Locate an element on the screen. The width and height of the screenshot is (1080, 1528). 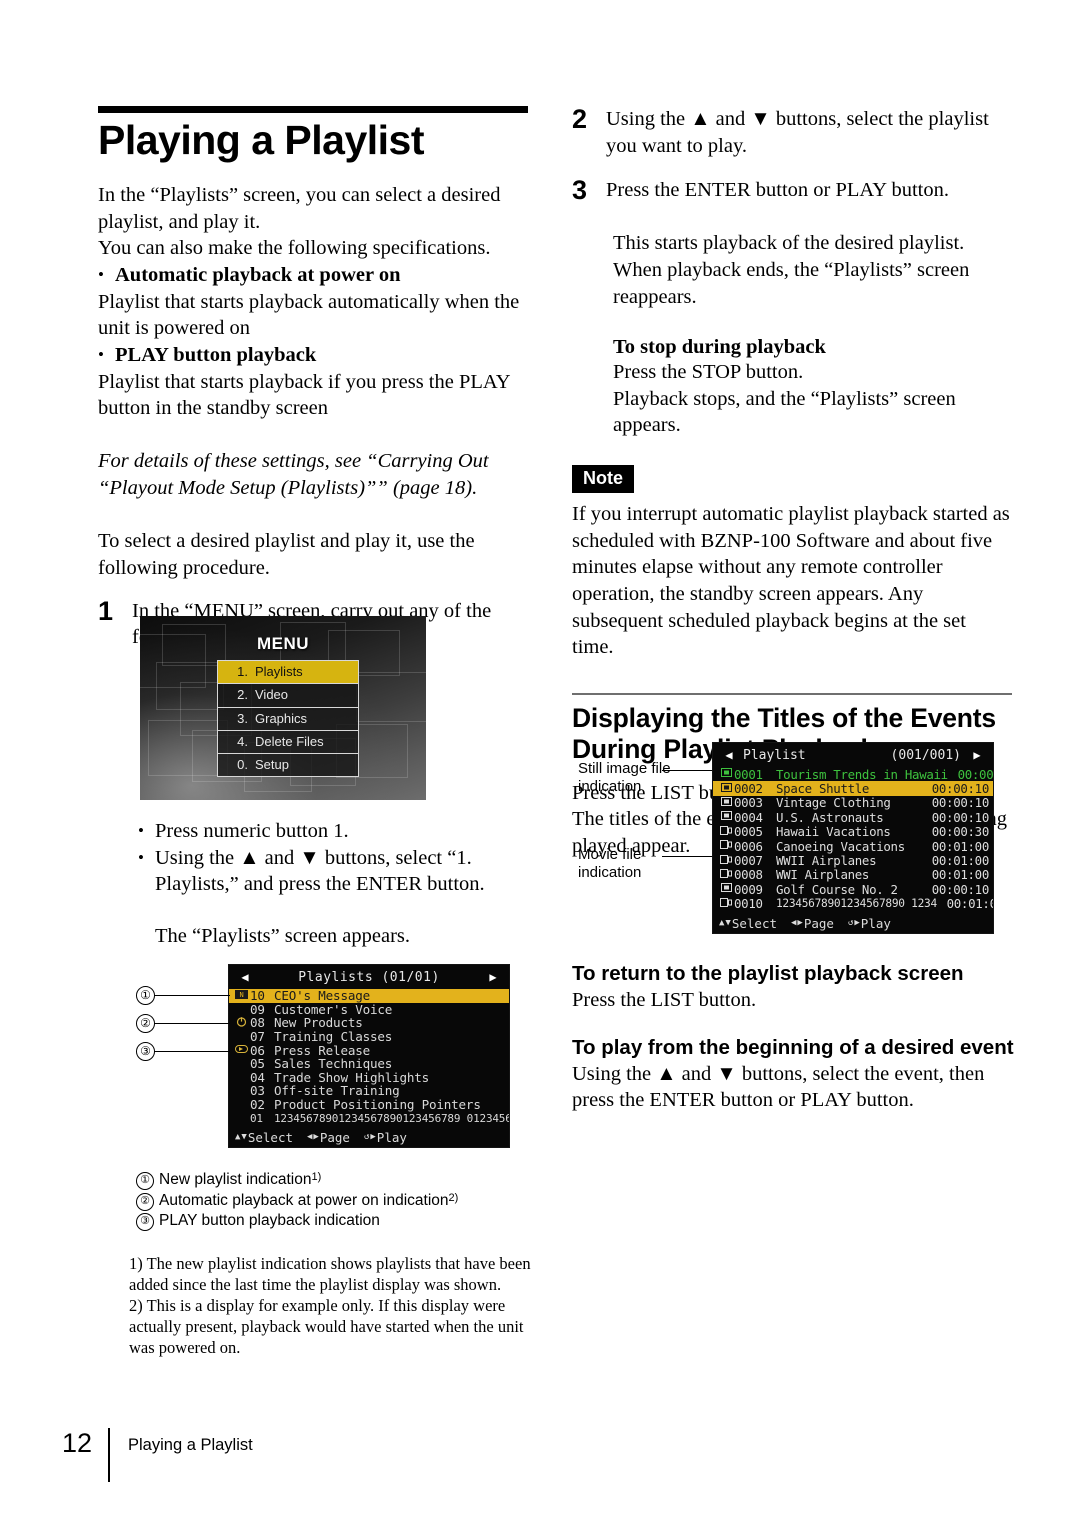
event-duration: 00:01:00 is located at coordinates (960, 875).